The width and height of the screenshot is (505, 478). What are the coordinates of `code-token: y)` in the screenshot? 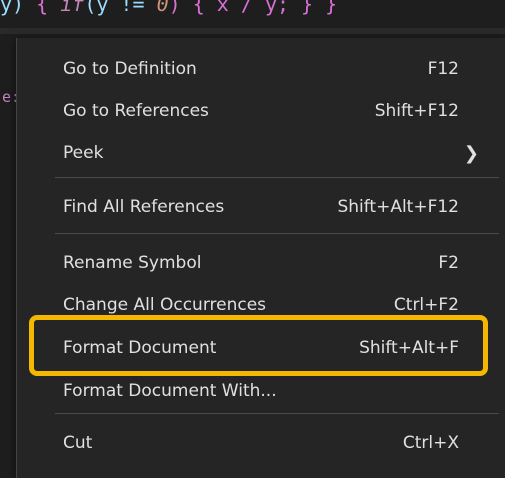 It's located at (12, 8).